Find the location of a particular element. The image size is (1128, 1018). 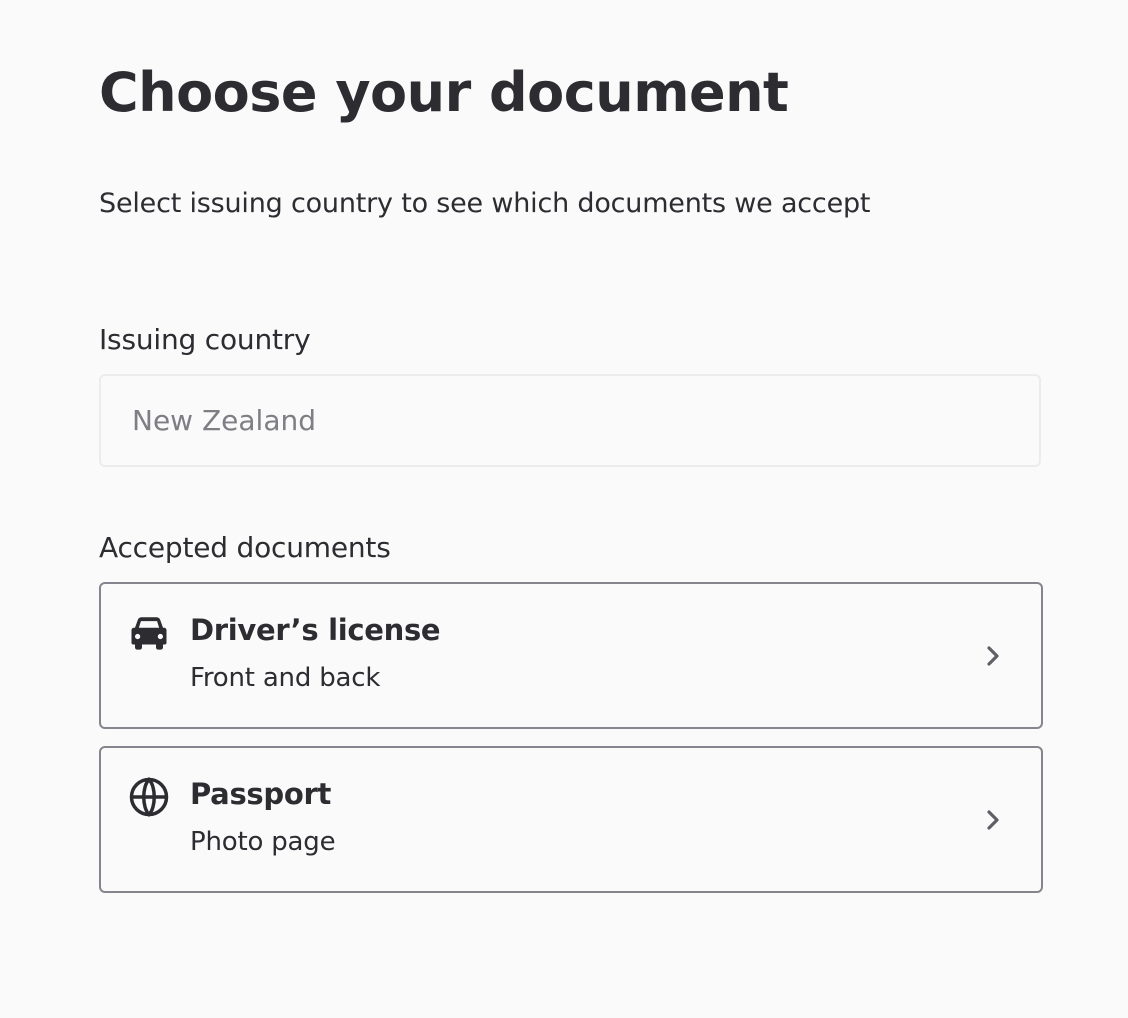

issuing-country-label: Issuing country is located at coordinates (205, 339).